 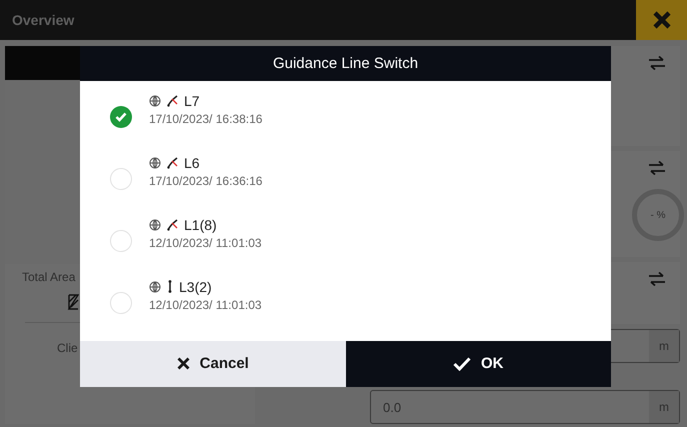 I want to click on client-label: Clie, so click(x=67, y=348).